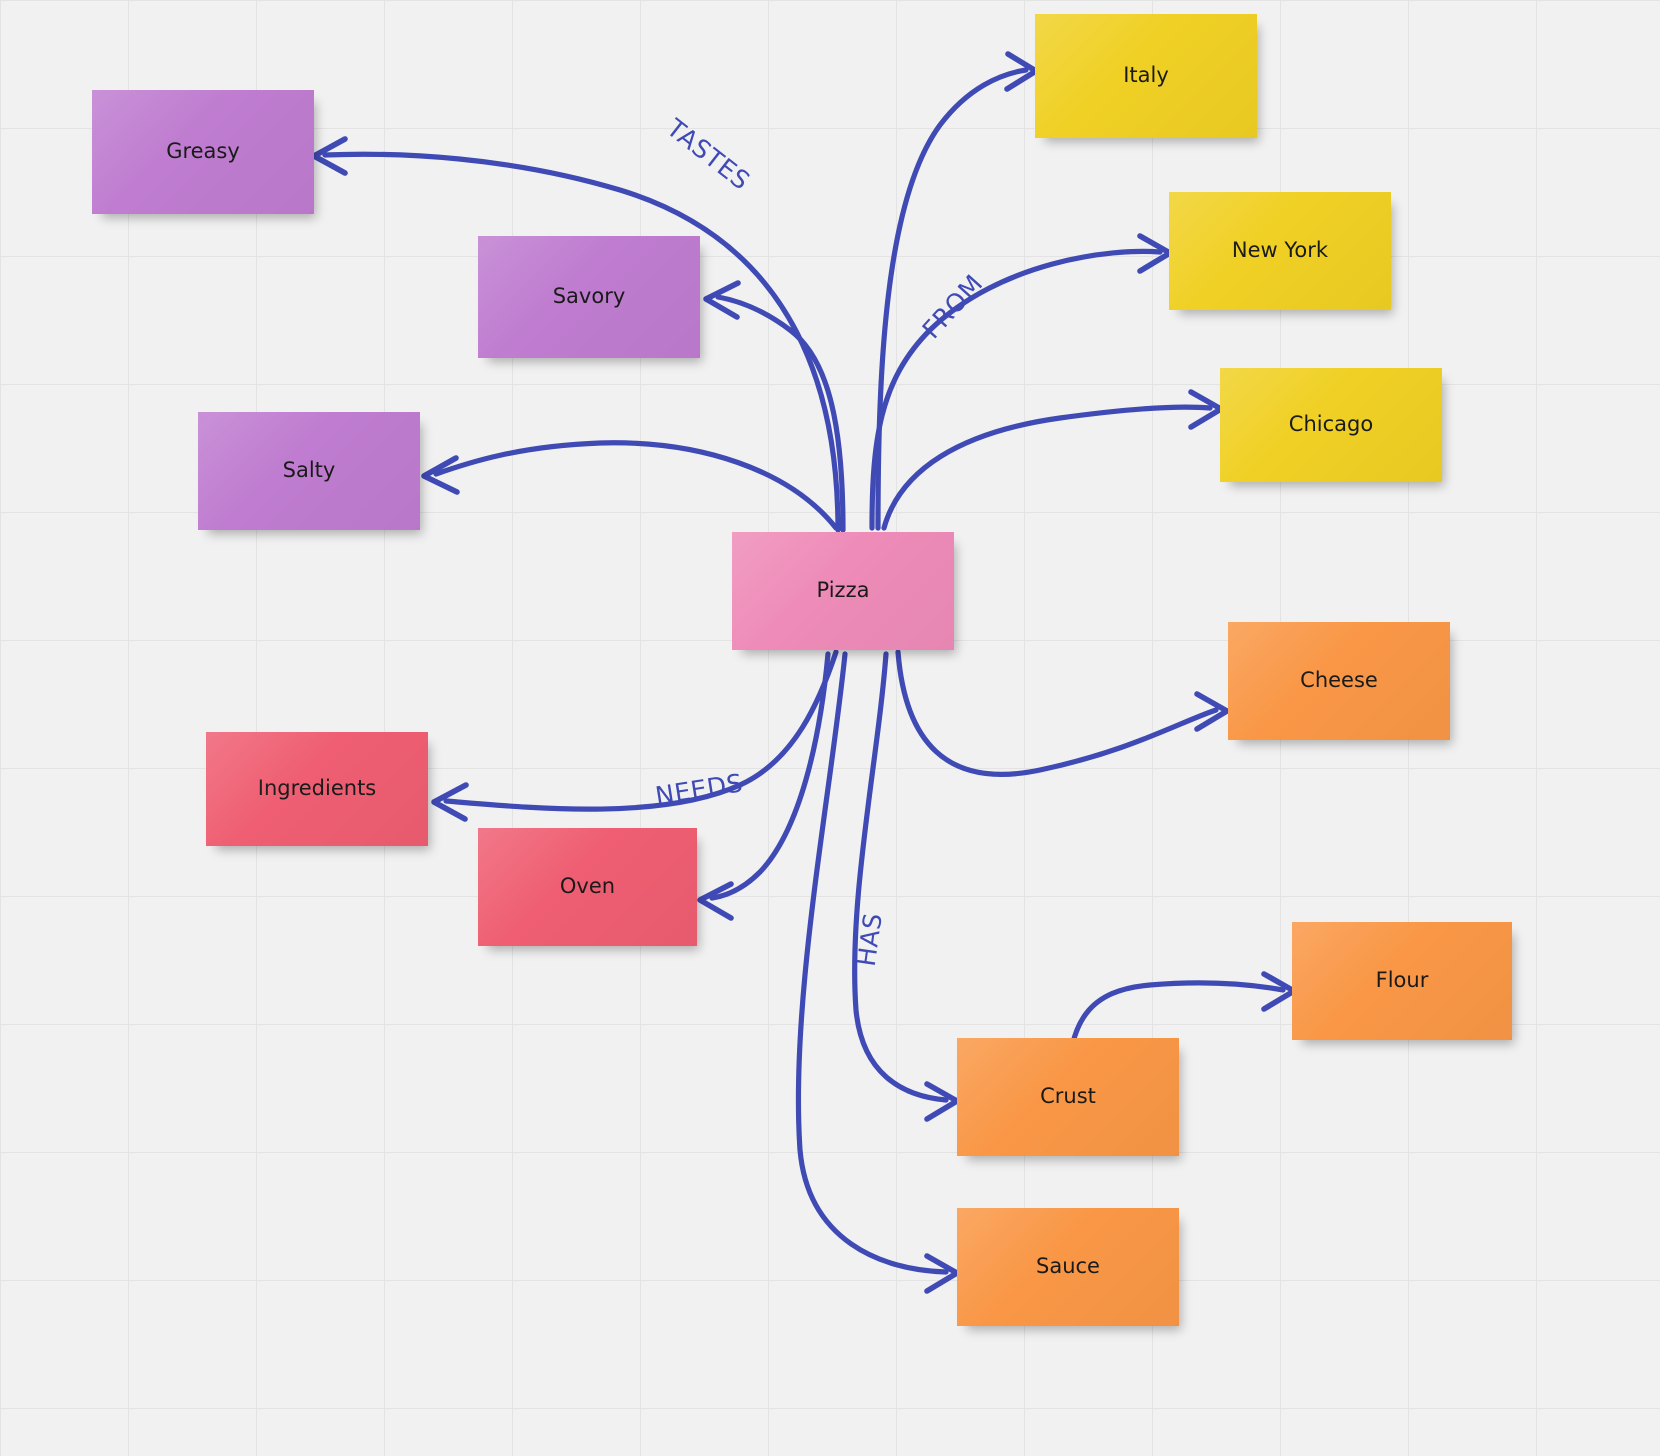  I want to click on note-new-york: New York, so click(1280, 251).